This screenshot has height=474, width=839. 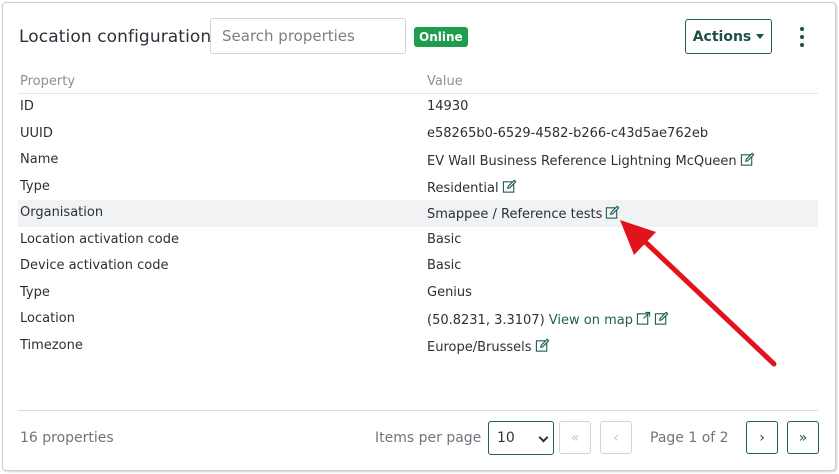 I want to click on table-row: Type Genius, so click(x=418, y=293).